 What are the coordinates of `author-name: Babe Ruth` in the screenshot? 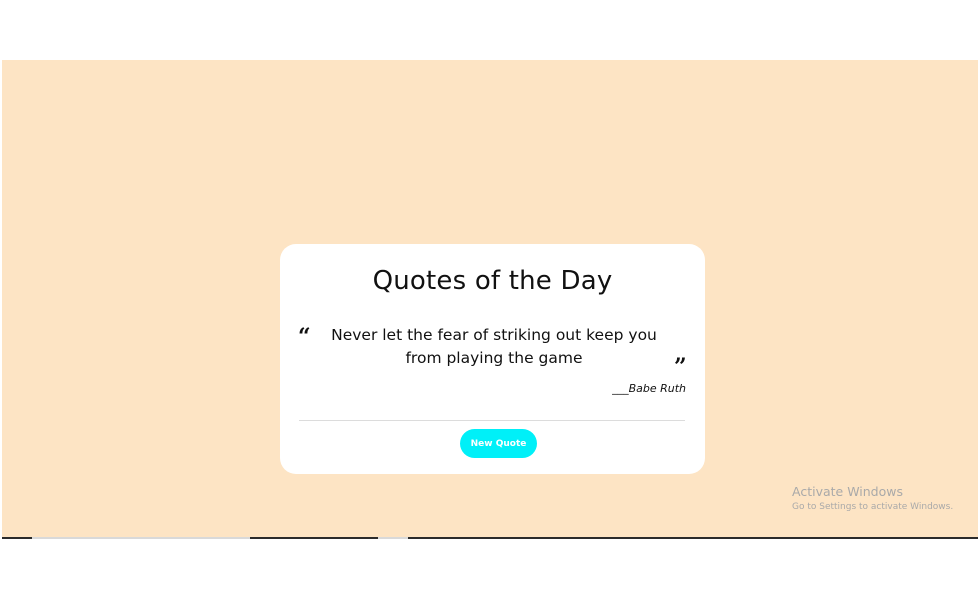 It's located at (657, 388).